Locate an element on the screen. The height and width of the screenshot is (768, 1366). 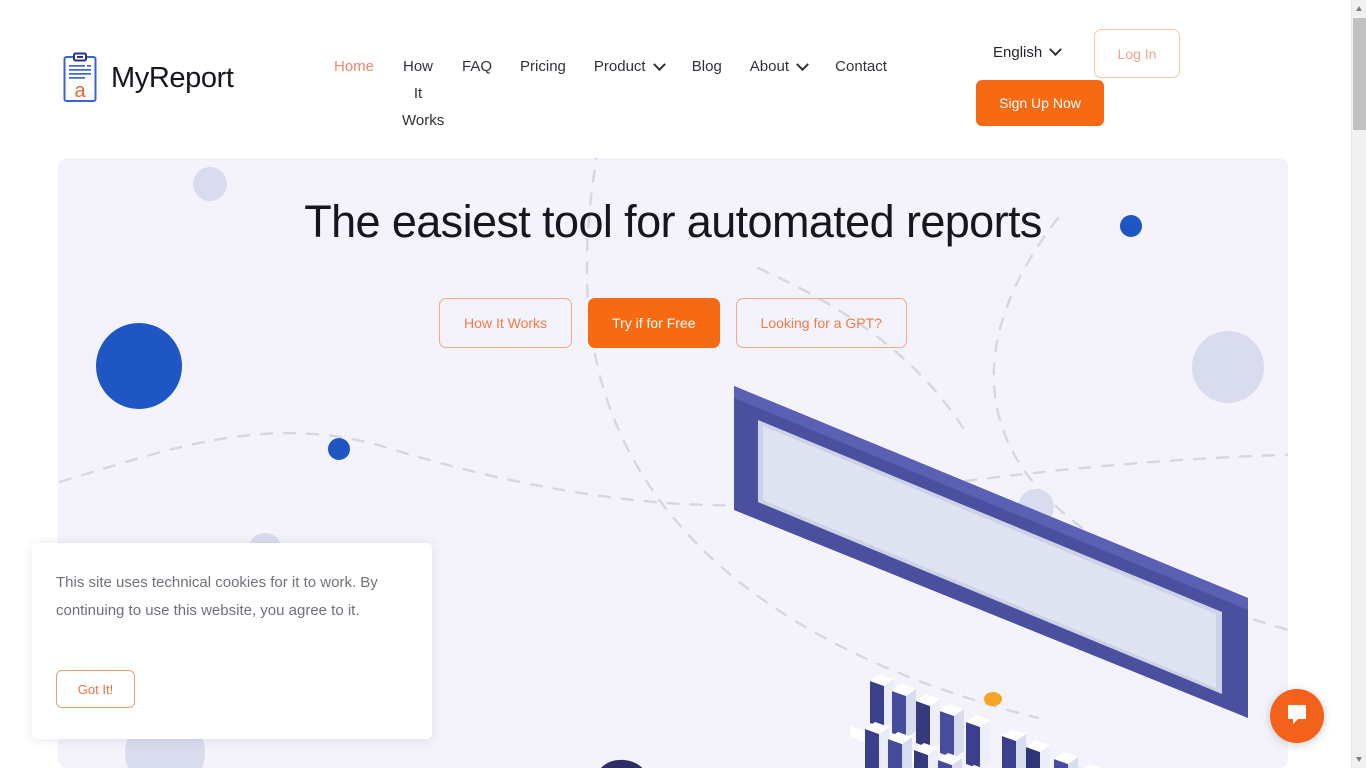
nav-item-about: About is located at coordinates (778, 66).